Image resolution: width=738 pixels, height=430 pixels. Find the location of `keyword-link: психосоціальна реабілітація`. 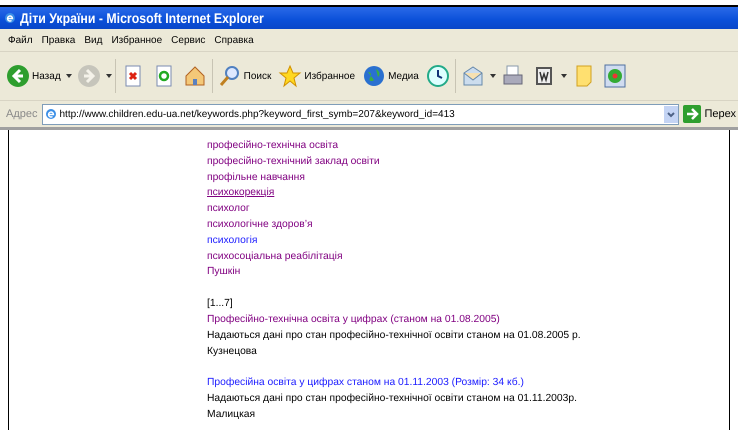

keyword-link: психосоціальна реабілітація is located at coordinates (275, 256).